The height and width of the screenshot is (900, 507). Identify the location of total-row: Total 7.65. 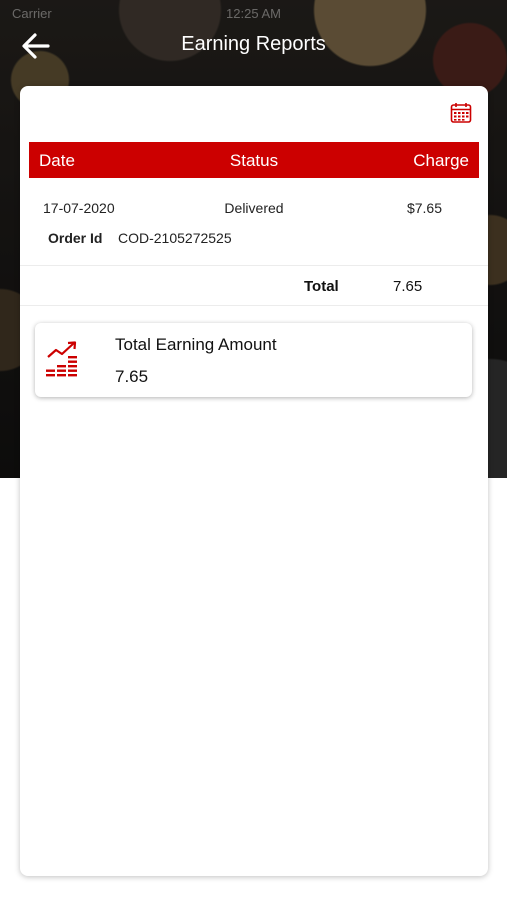
(254, 286).